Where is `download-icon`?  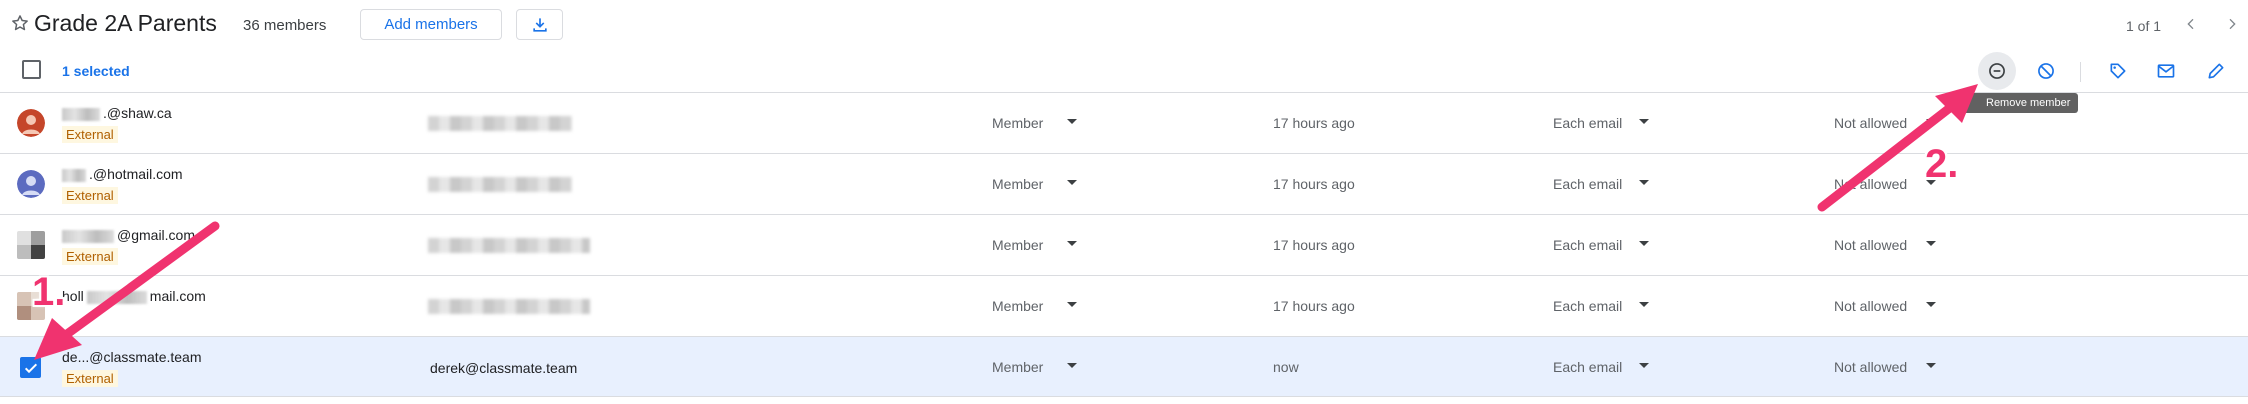 download-icon is located at coordinates (539, 24).